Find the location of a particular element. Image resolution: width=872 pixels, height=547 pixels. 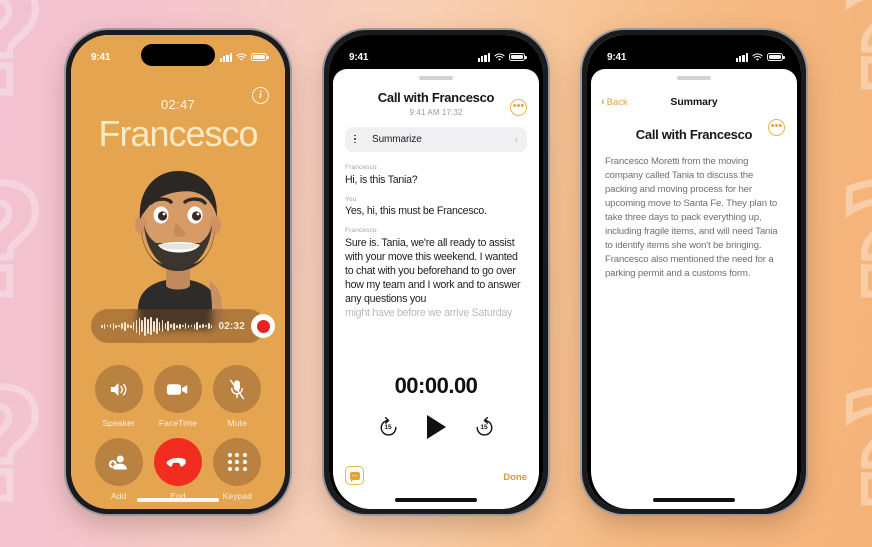

microphone-muted-icon is located at coordinates (237, 389).